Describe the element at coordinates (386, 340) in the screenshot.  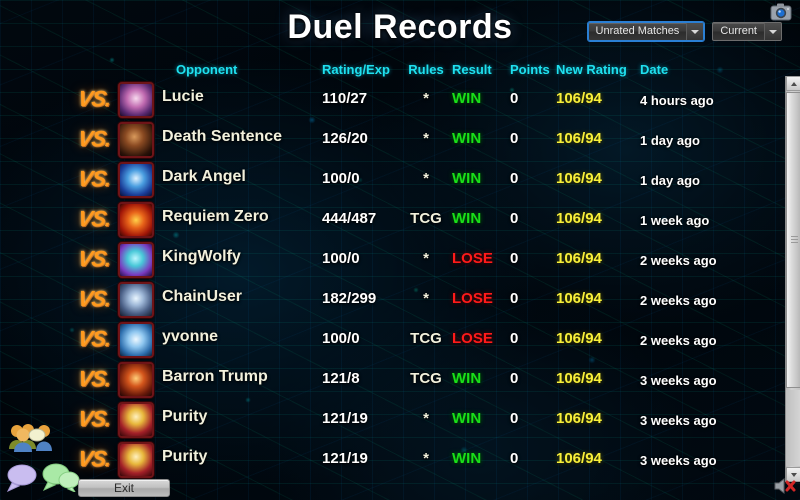
I see `table-row: VS. yvonne 100/0 TCG LOSE 0 106/94 2 weeks ago` at that location.